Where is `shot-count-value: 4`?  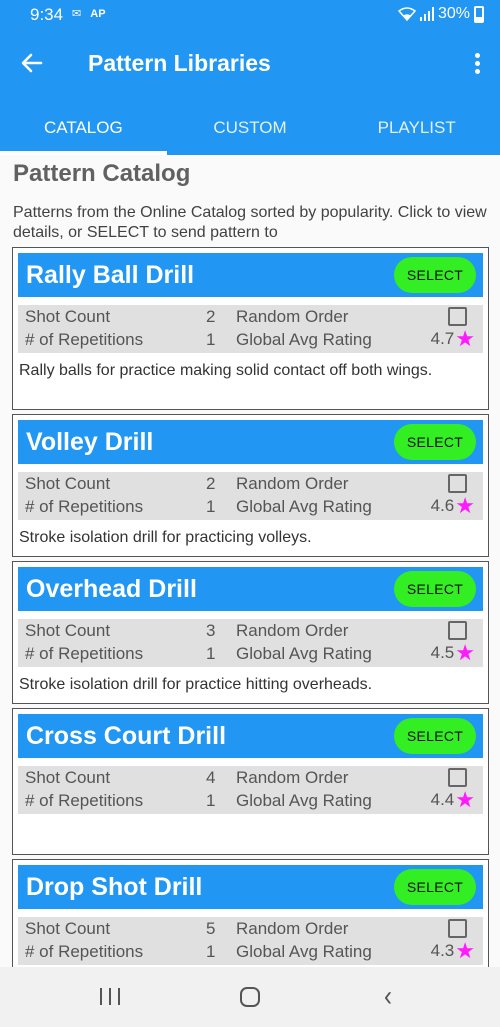
shot-count-value: 4 is located at coordinates (211, 777).